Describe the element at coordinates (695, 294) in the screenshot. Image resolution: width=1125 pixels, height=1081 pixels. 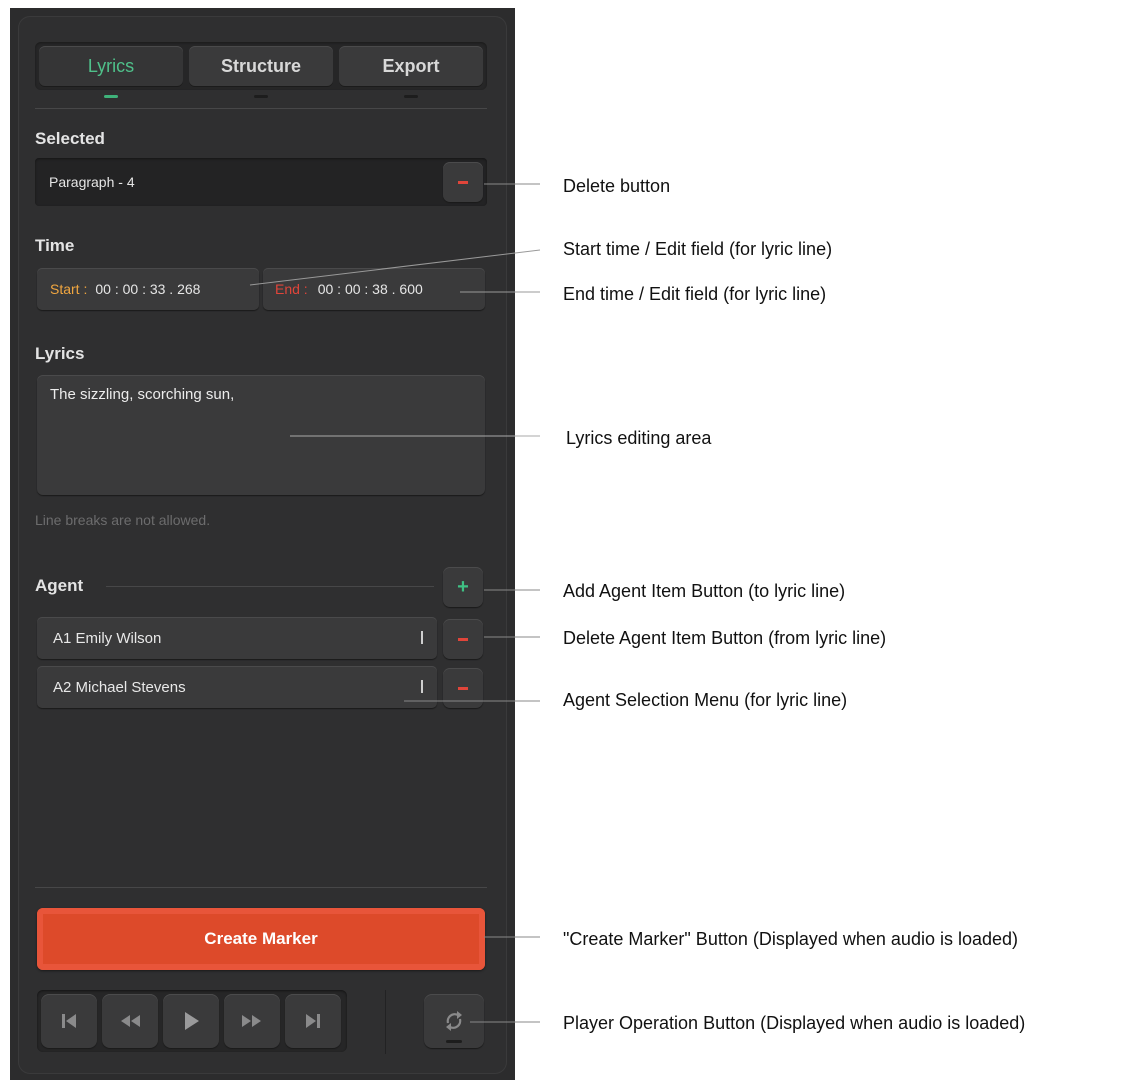
I see `annotation-end-time: End time / Edit field (for lyric line)` at that location.